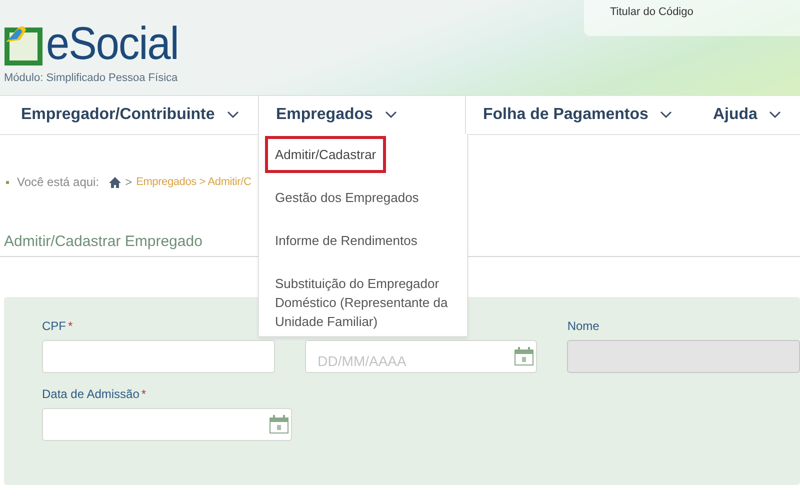  Describe the element at coordinates (129, 115) in the screenshot. I see `nav-menu: Empregador/Contribuinte` at that location.